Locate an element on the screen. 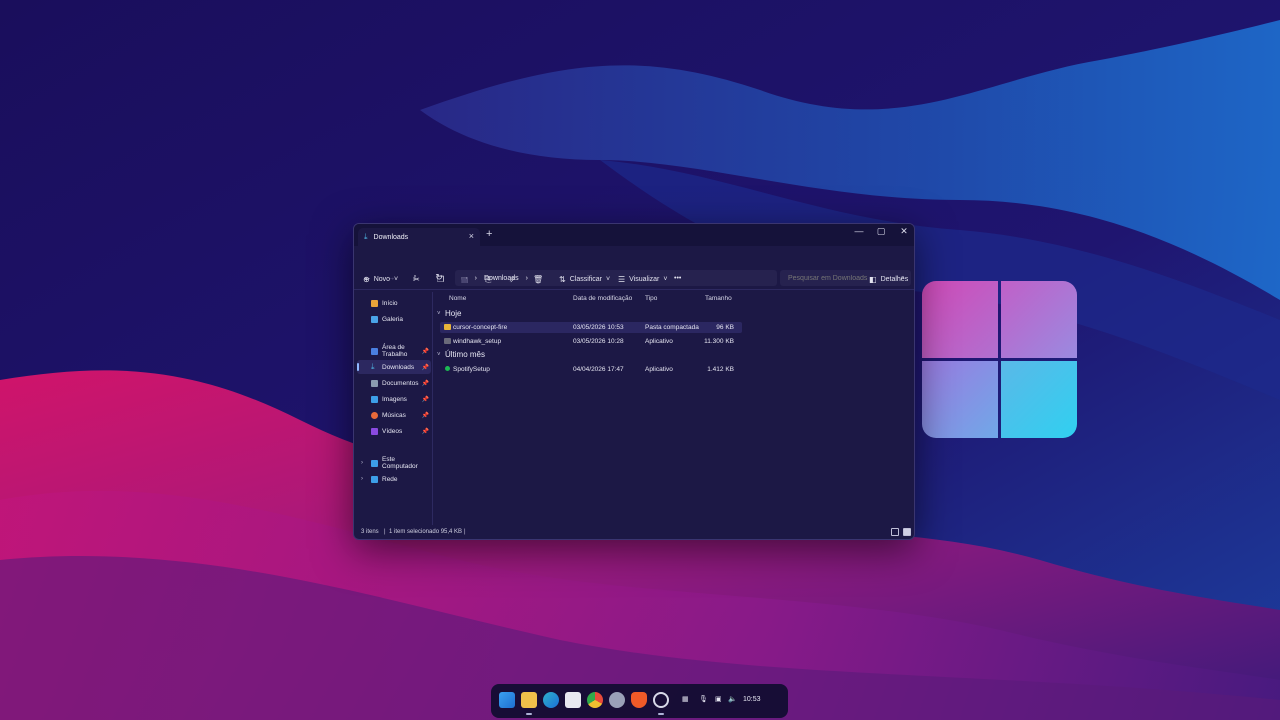 Image resolution: width=1280 pixels, height=720 pixels. tab-downloads: ⤓ Downloads × is located at coordinates (419, 237).